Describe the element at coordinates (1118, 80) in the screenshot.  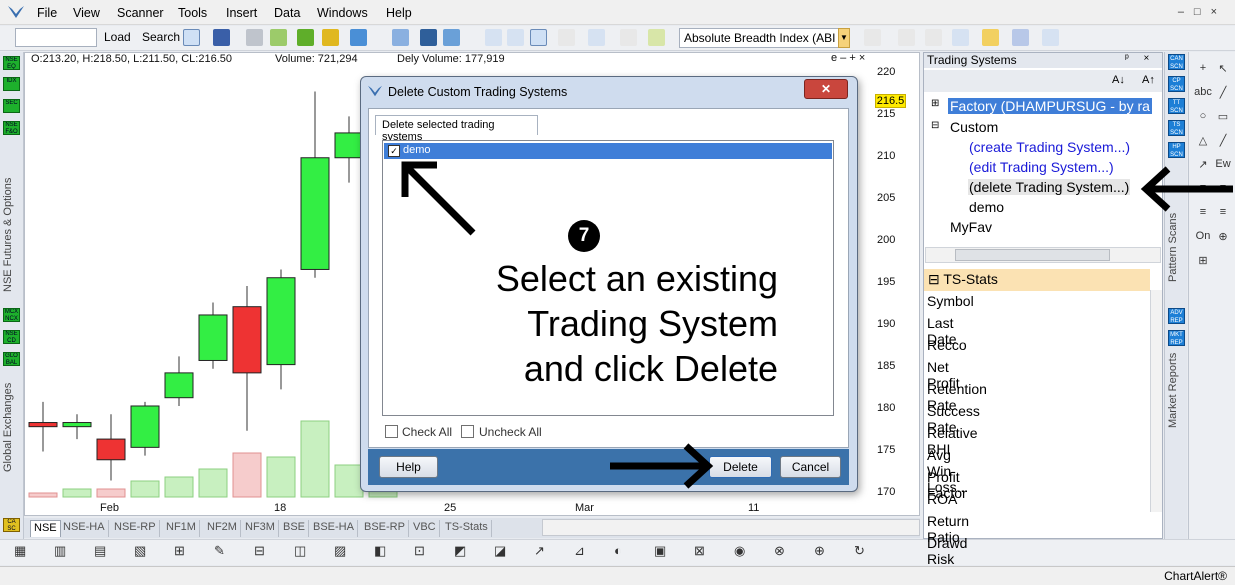
I see `sort-asc-icon: A↓` at that location.